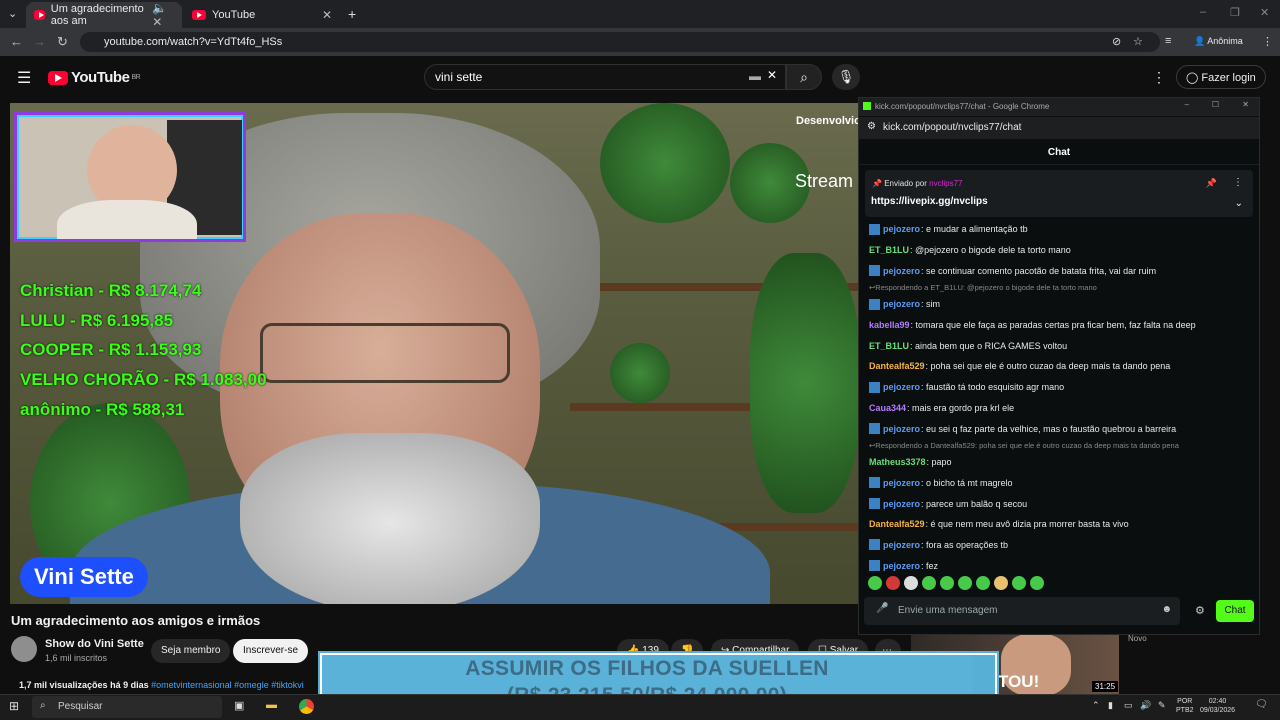 The width and height of the screenshot is (1280, 720). I want to click on notification-icon: 🗨, so click(1261, 704).